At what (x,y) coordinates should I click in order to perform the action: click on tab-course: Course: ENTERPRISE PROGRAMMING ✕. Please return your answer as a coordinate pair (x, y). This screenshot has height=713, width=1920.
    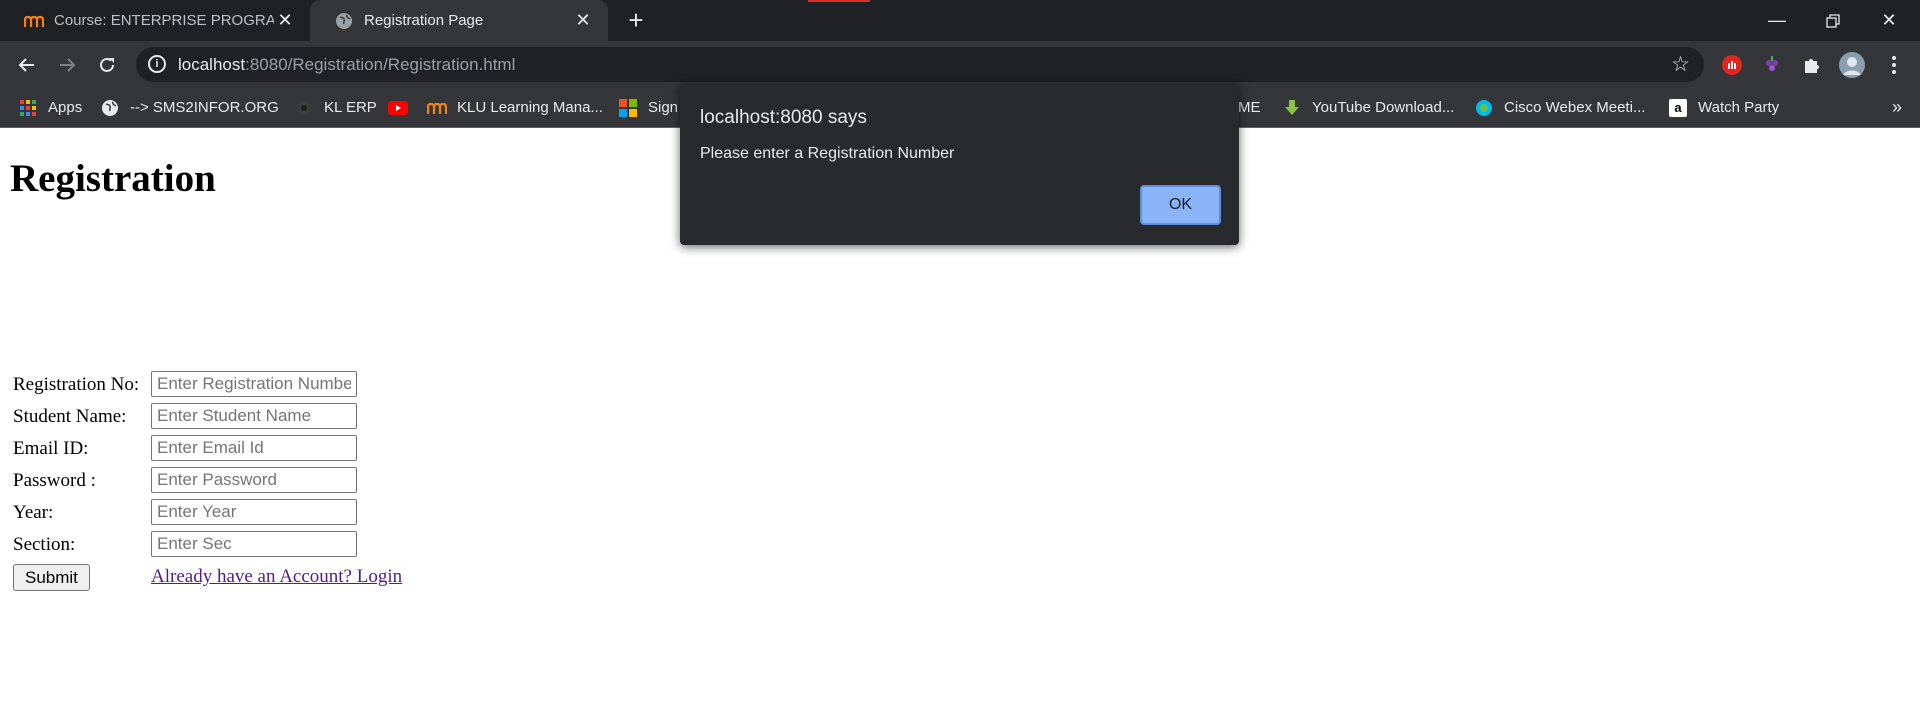
    Looking at the image, I should click on (155, 20).